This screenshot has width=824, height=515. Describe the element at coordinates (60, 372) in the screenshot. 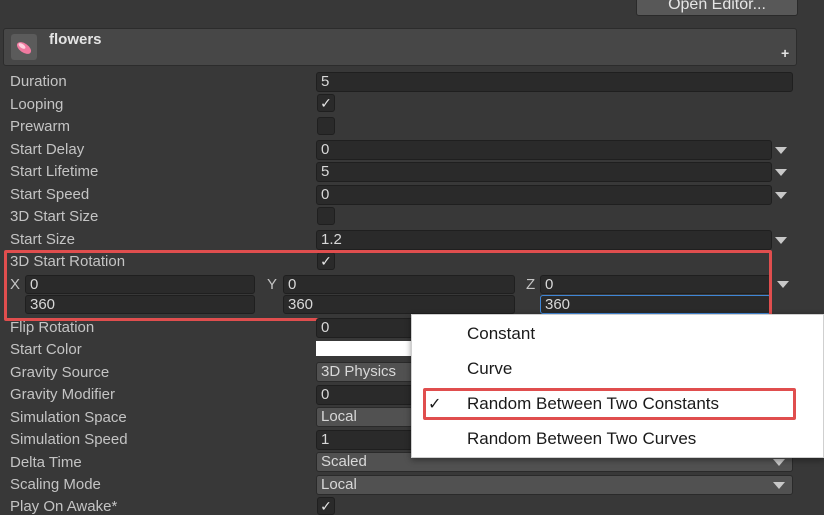

I see `gravity-source-label: Gravity Source` at that location.